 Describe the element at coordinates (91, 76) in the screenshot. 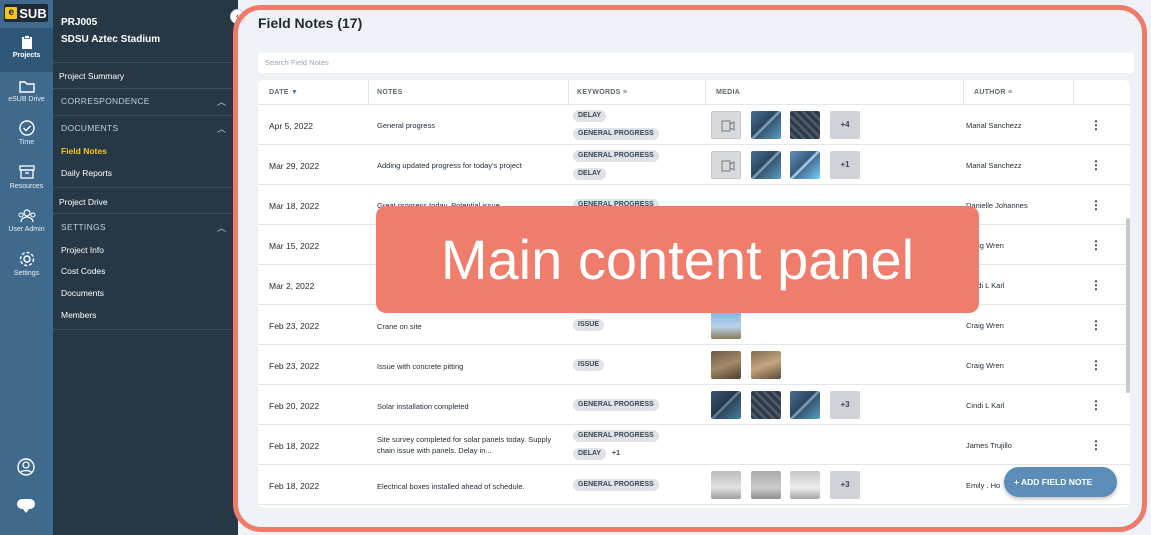

I see `sidebar-item-project-summary: Project Summary` at that location.